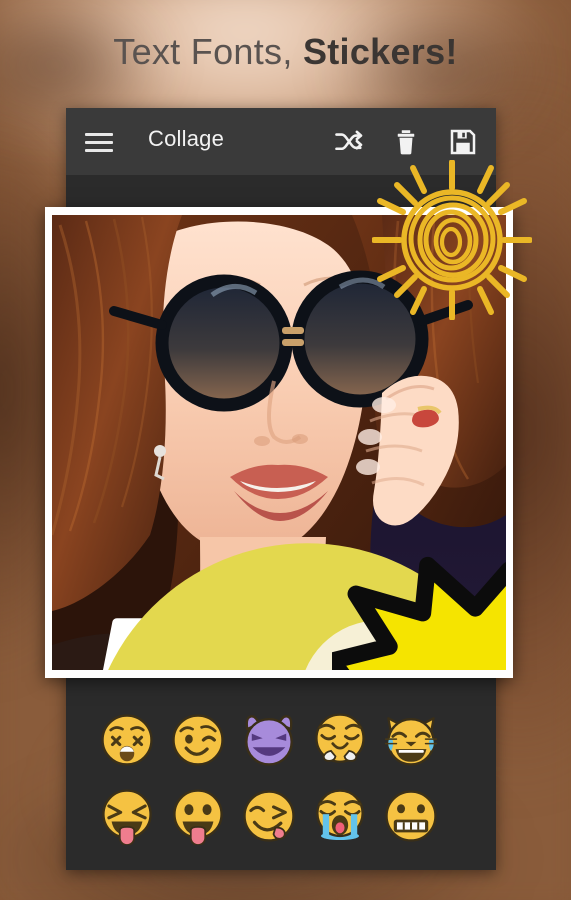 Image resolution: width=571 pixels, height=900 pixels. Describe the element at coordinates (406, 142) in the screenshot. I see `trash-icon` at that location.